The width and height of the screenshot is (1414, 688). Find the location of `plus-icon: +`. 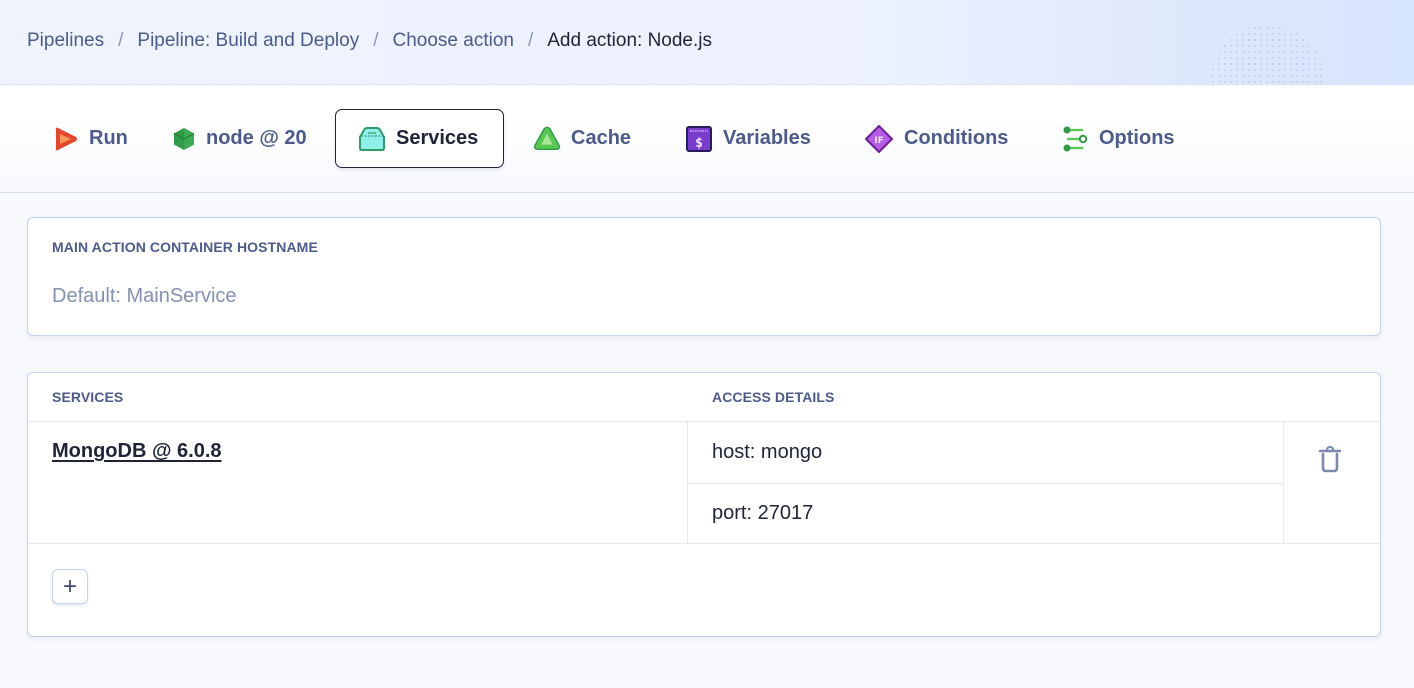

plus-icon: + is located at coordinates (69, 586).